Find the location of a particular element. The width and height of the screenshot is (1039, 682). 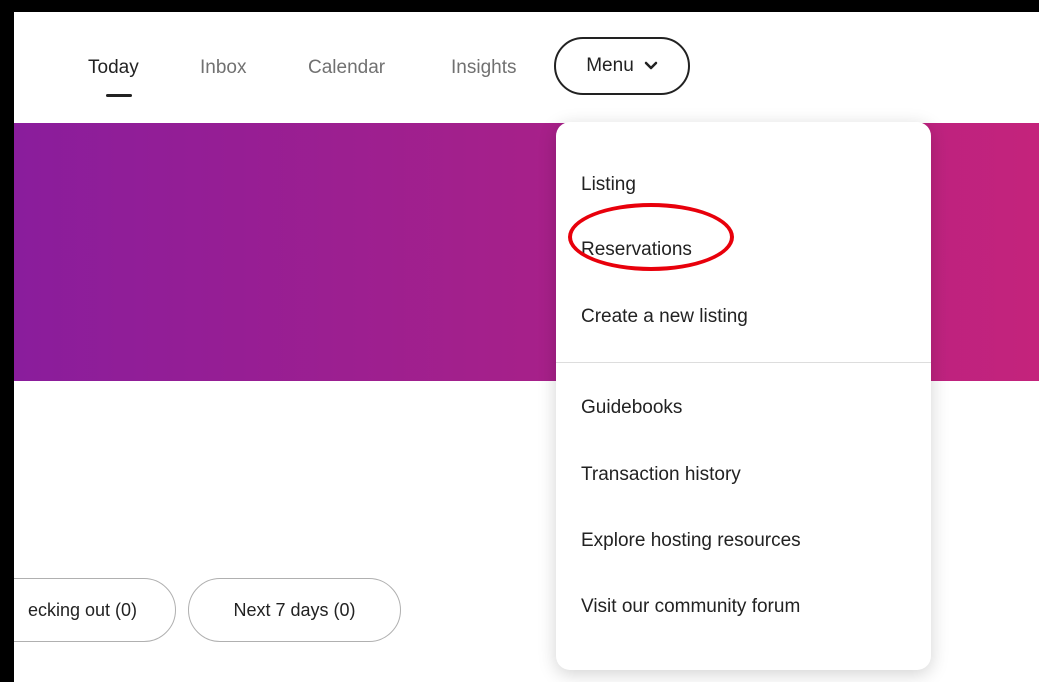

menu-button: Menu is located at coordinates (622, 66).